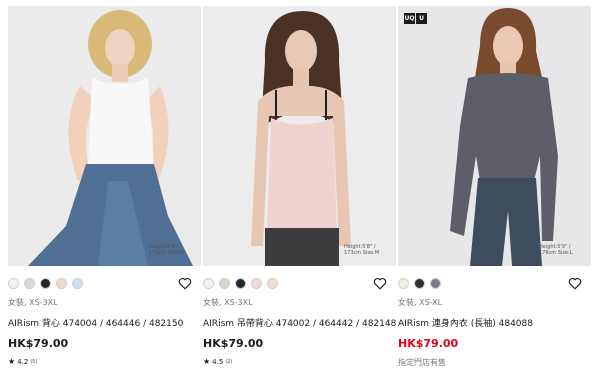 The width and height of the screenshot is (600, 377). I want to click on rating-value: 4.2, so click(23, 361).